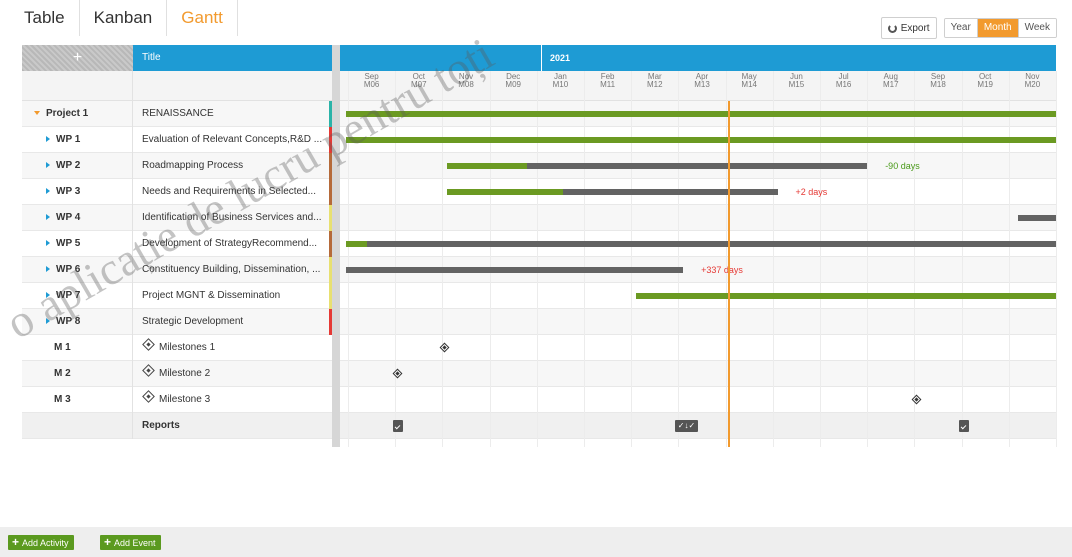 The image size is (1072, 557). What do you see at coordinates (232, 426) in the screenshot?
I see `row-title: Reports` at bounding box center [232, 426].